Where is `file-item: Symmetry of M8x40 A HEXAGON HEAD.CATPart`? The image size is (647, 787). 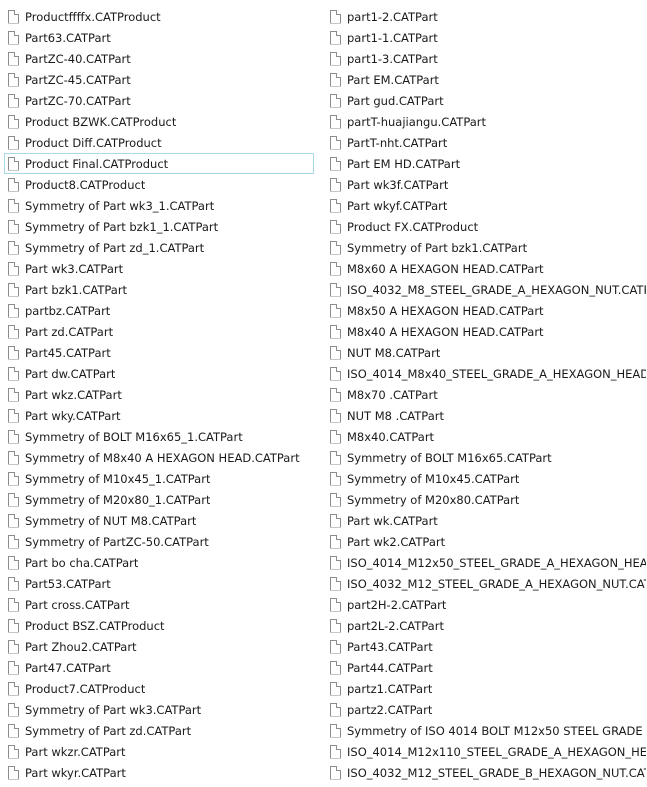 file-item: Symmetry of M8x40 A HEXAGON HEAD.CATPart is located at coordinates (159, 457).